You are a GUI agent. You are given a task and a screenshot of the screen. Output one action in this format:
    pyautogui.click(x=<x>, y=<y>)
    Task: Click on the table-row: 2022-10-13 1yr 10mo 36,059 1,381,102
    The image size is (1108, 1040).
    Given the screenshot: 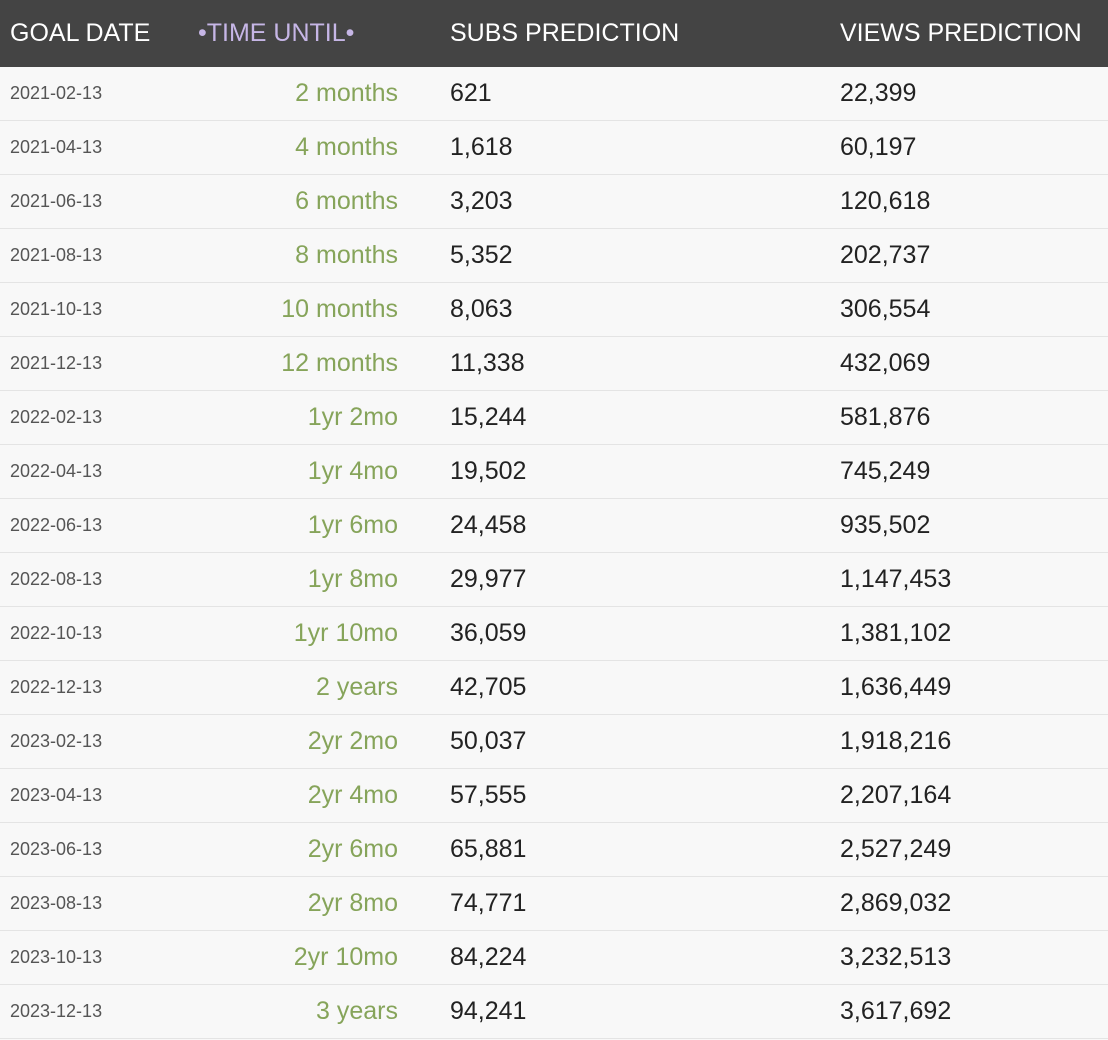 What is the action you would take?
    pyautogui.click(x=554, y=634)
    